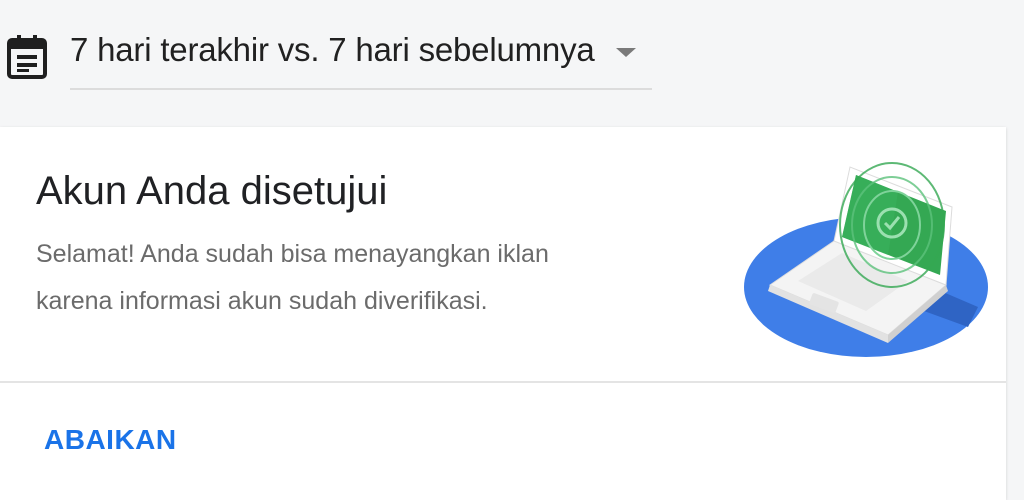  I want to click on laptop-verified-illustration, so click(866, 259).